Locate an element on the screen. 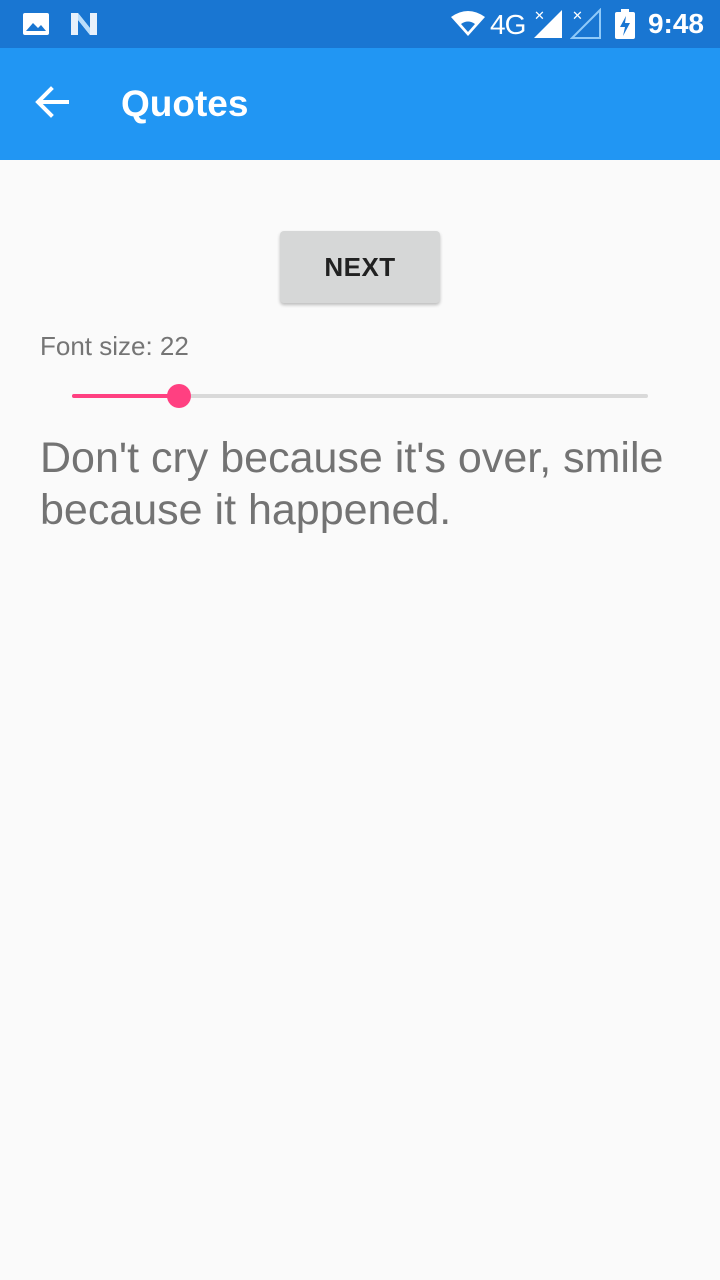 The width and height of the screenshot is (720, 1280). arrow-back-icon is located at coordinates (52, 104).